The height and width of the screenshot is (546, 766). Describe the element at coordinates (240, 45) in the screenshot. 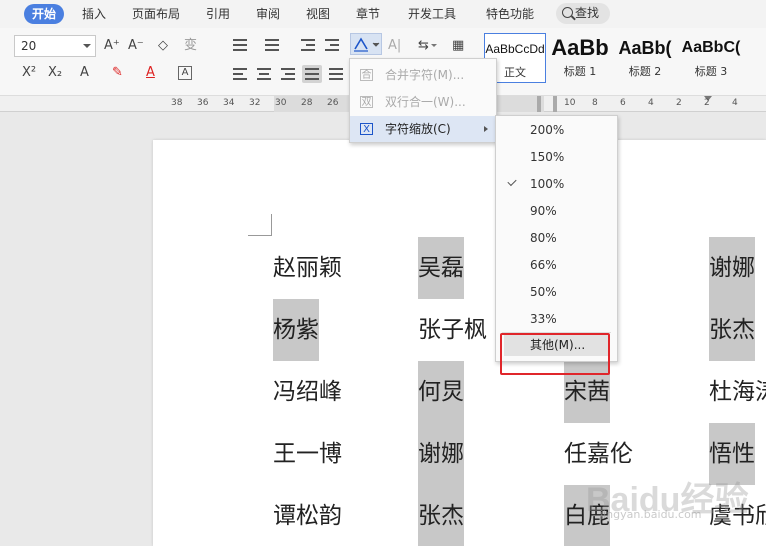

I see `bullet-list-icon` at that location.